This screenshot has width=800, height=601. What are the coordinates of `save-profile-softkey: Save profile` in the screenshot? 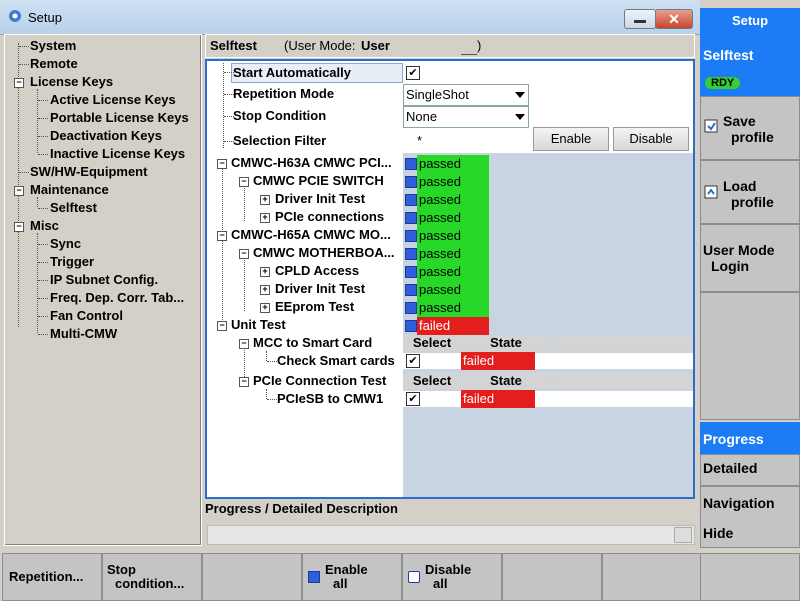 It's located at (750, 128).